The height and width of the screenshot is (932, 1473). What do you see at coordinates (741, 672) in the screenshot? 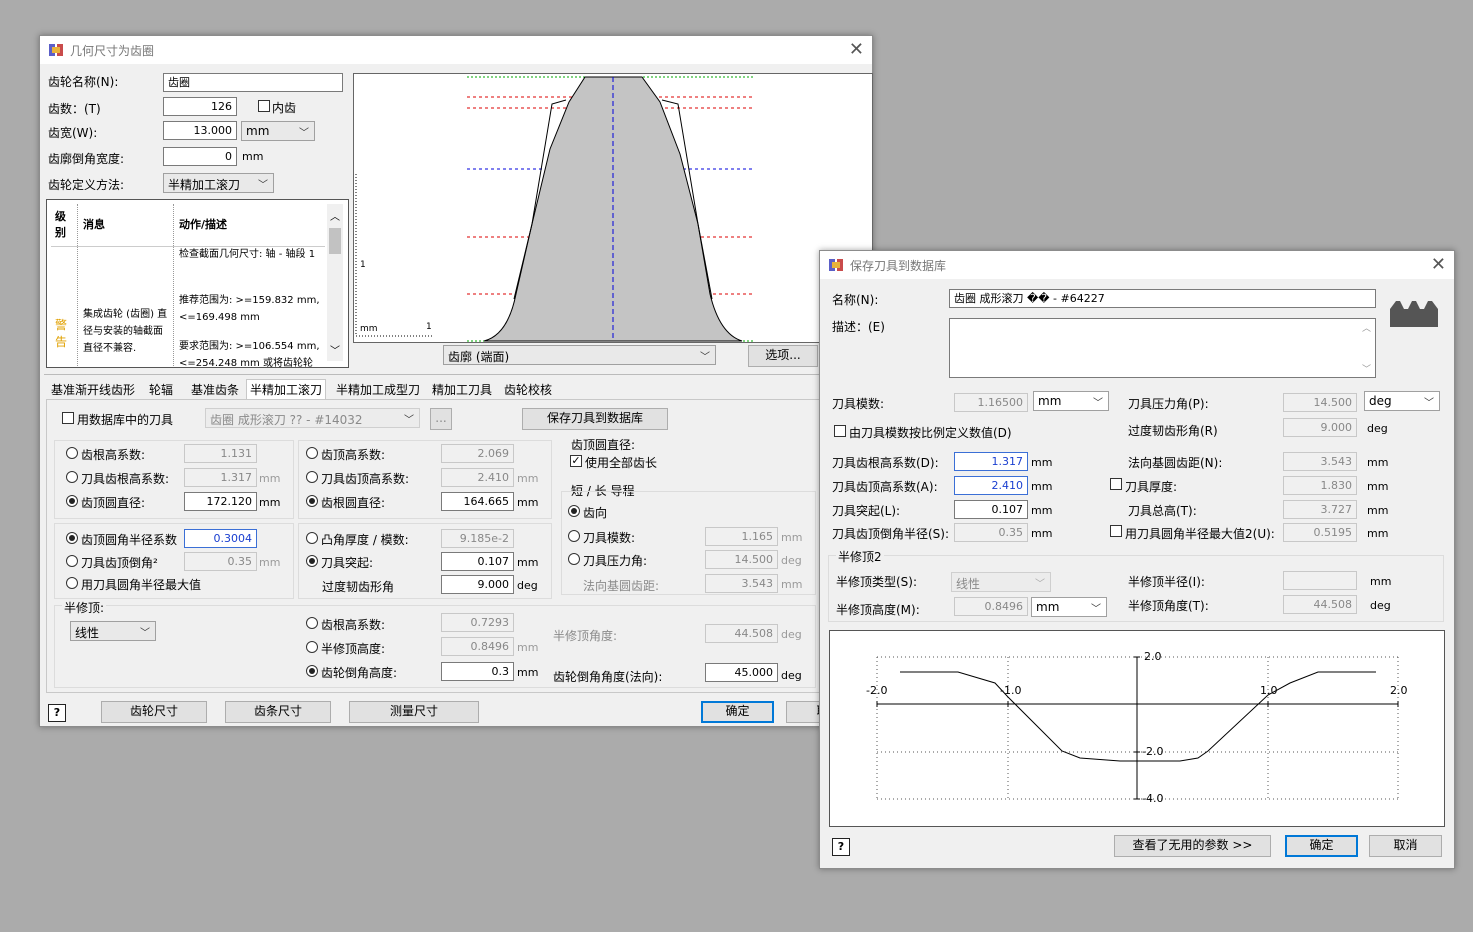
I see `chamfer-angle-input: 45.000` at bounding box center [741, 672].